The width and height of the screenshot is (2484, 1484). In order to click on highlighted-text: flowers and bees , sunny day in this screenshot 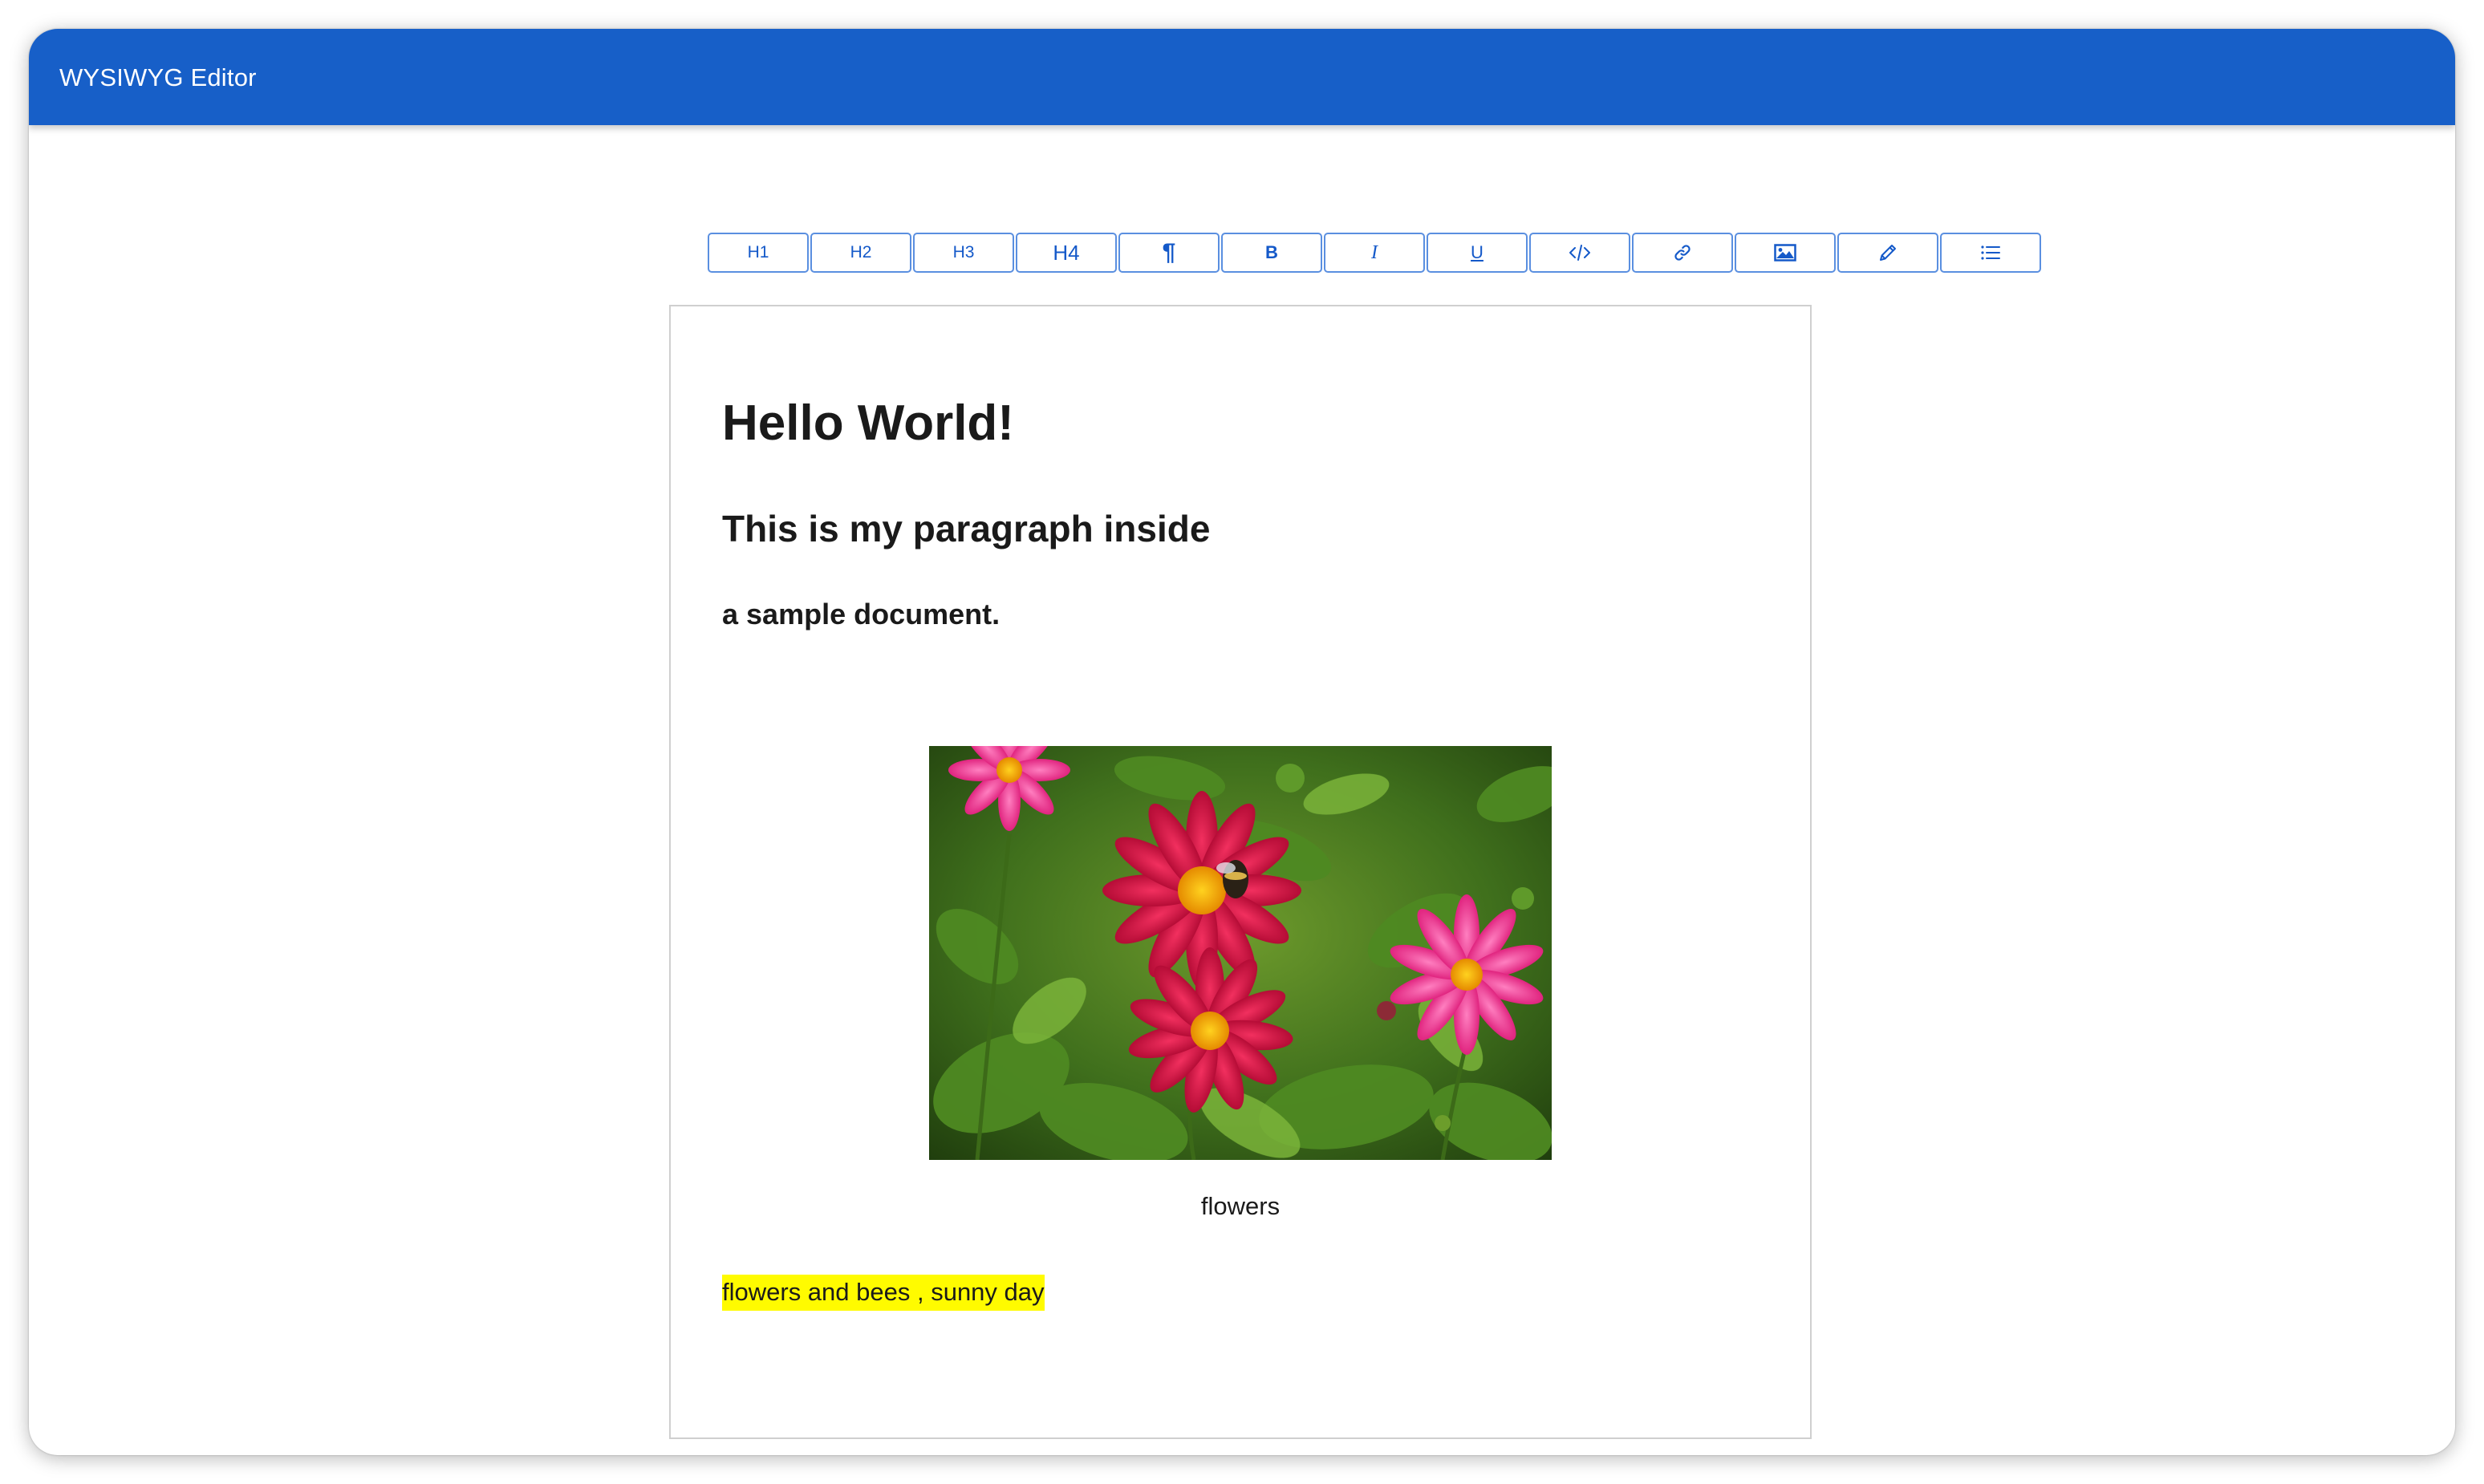, I will do `click(883, 1293)`.